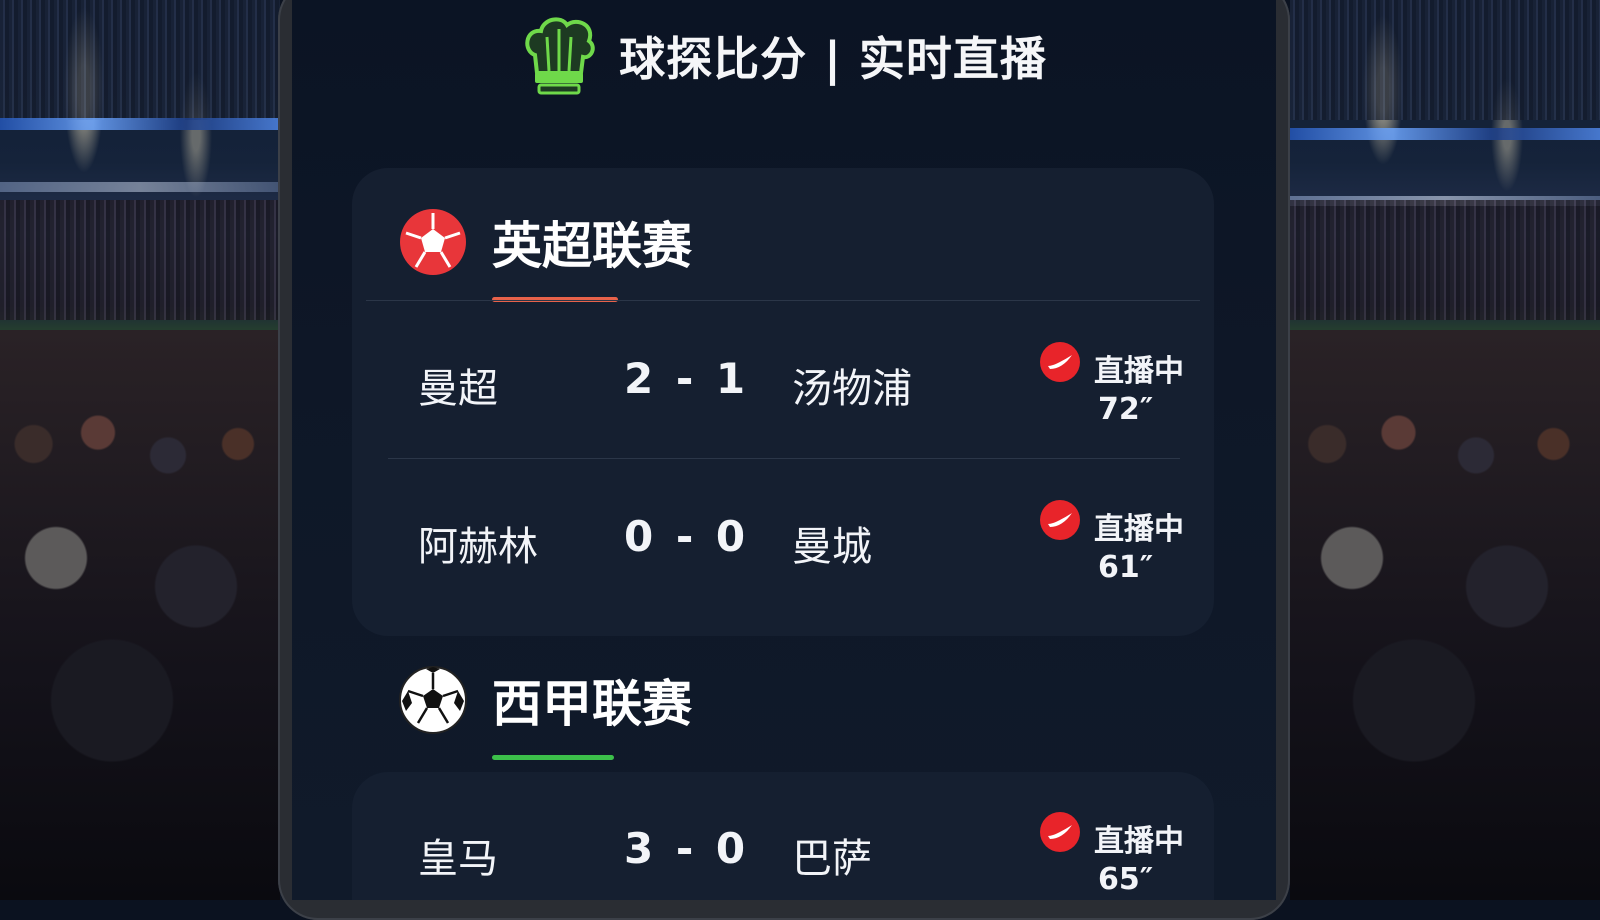 This screenshot has height=920, width=1600. What do you see at coordinates (832, 859) in the screenshot?
I see `away-team: 巴萨` at bounding box center [832, 859].